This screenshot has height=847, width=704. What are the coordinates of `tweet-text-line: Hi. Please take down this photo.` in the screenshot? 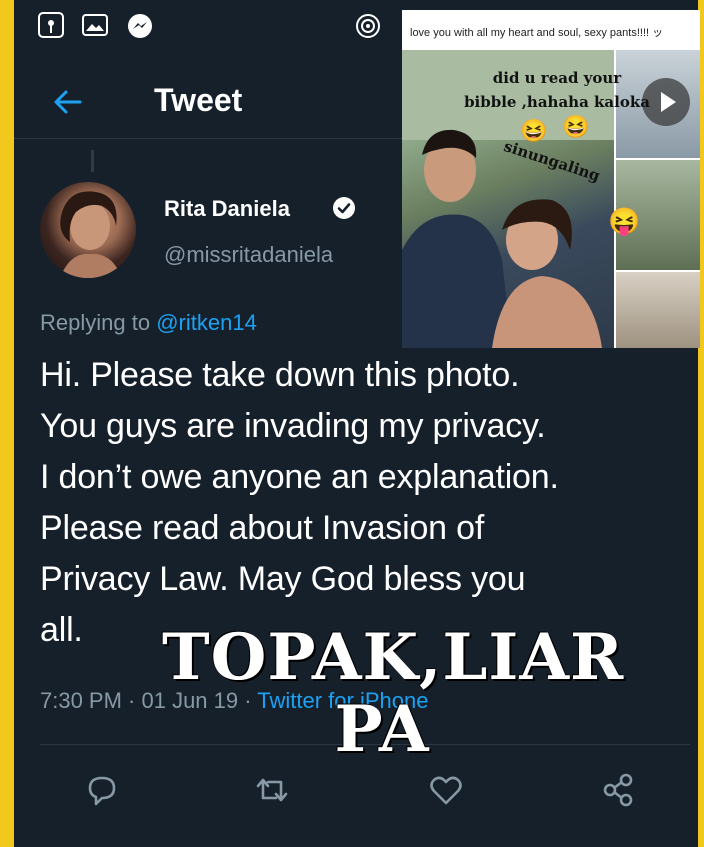 It's located at (280, 375).